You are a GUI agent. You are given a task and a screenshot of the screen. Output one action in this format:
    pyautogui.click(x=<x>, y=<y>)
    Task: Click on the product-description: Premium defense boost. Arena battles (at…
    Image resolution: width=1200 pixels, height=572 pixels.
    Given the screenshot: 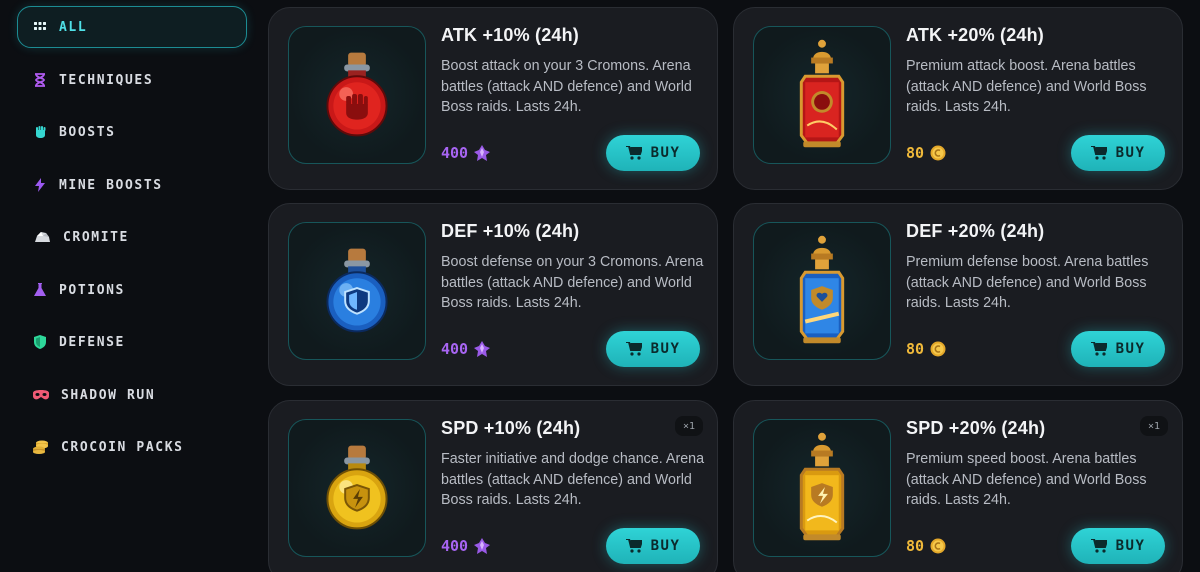 What is the action you would take?
    pyautogui.click(x=1027, y=282)
    